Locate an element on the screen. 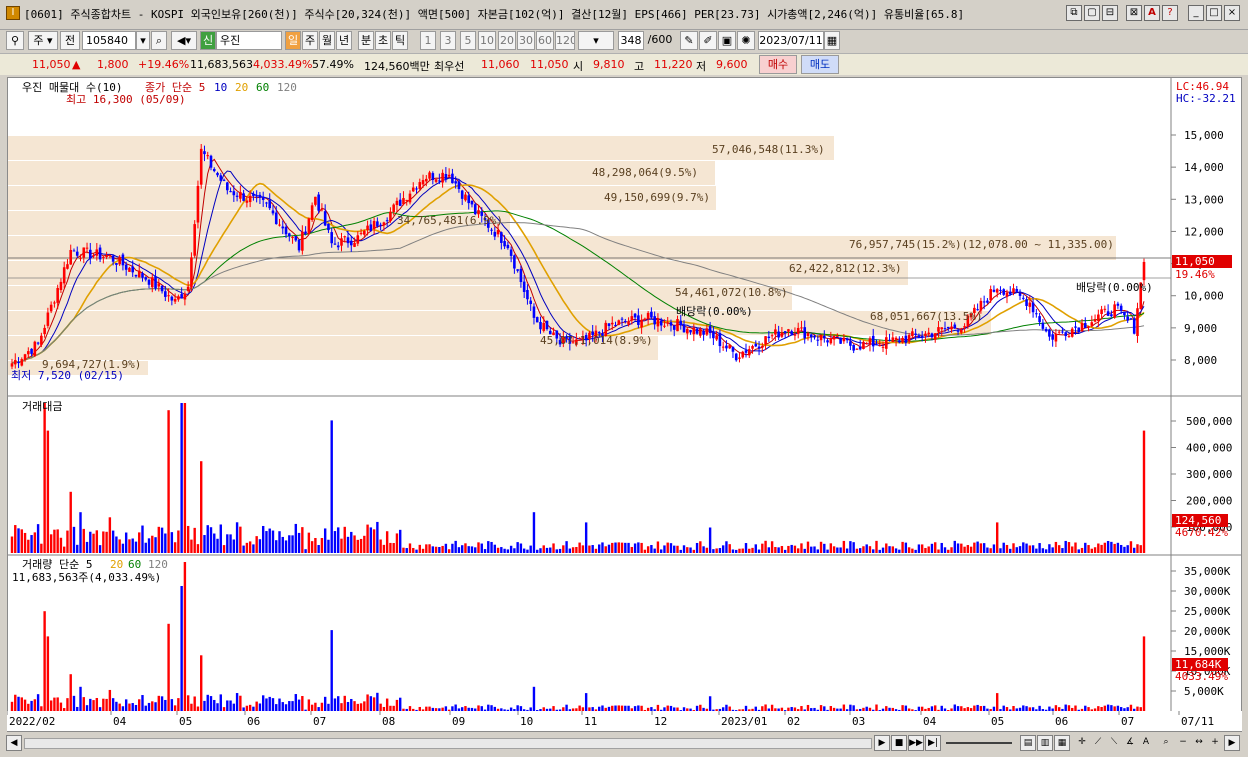 This screenshot has height=757, width=1248. market-select: 주 ▾ is located at coordinates (43, 40).